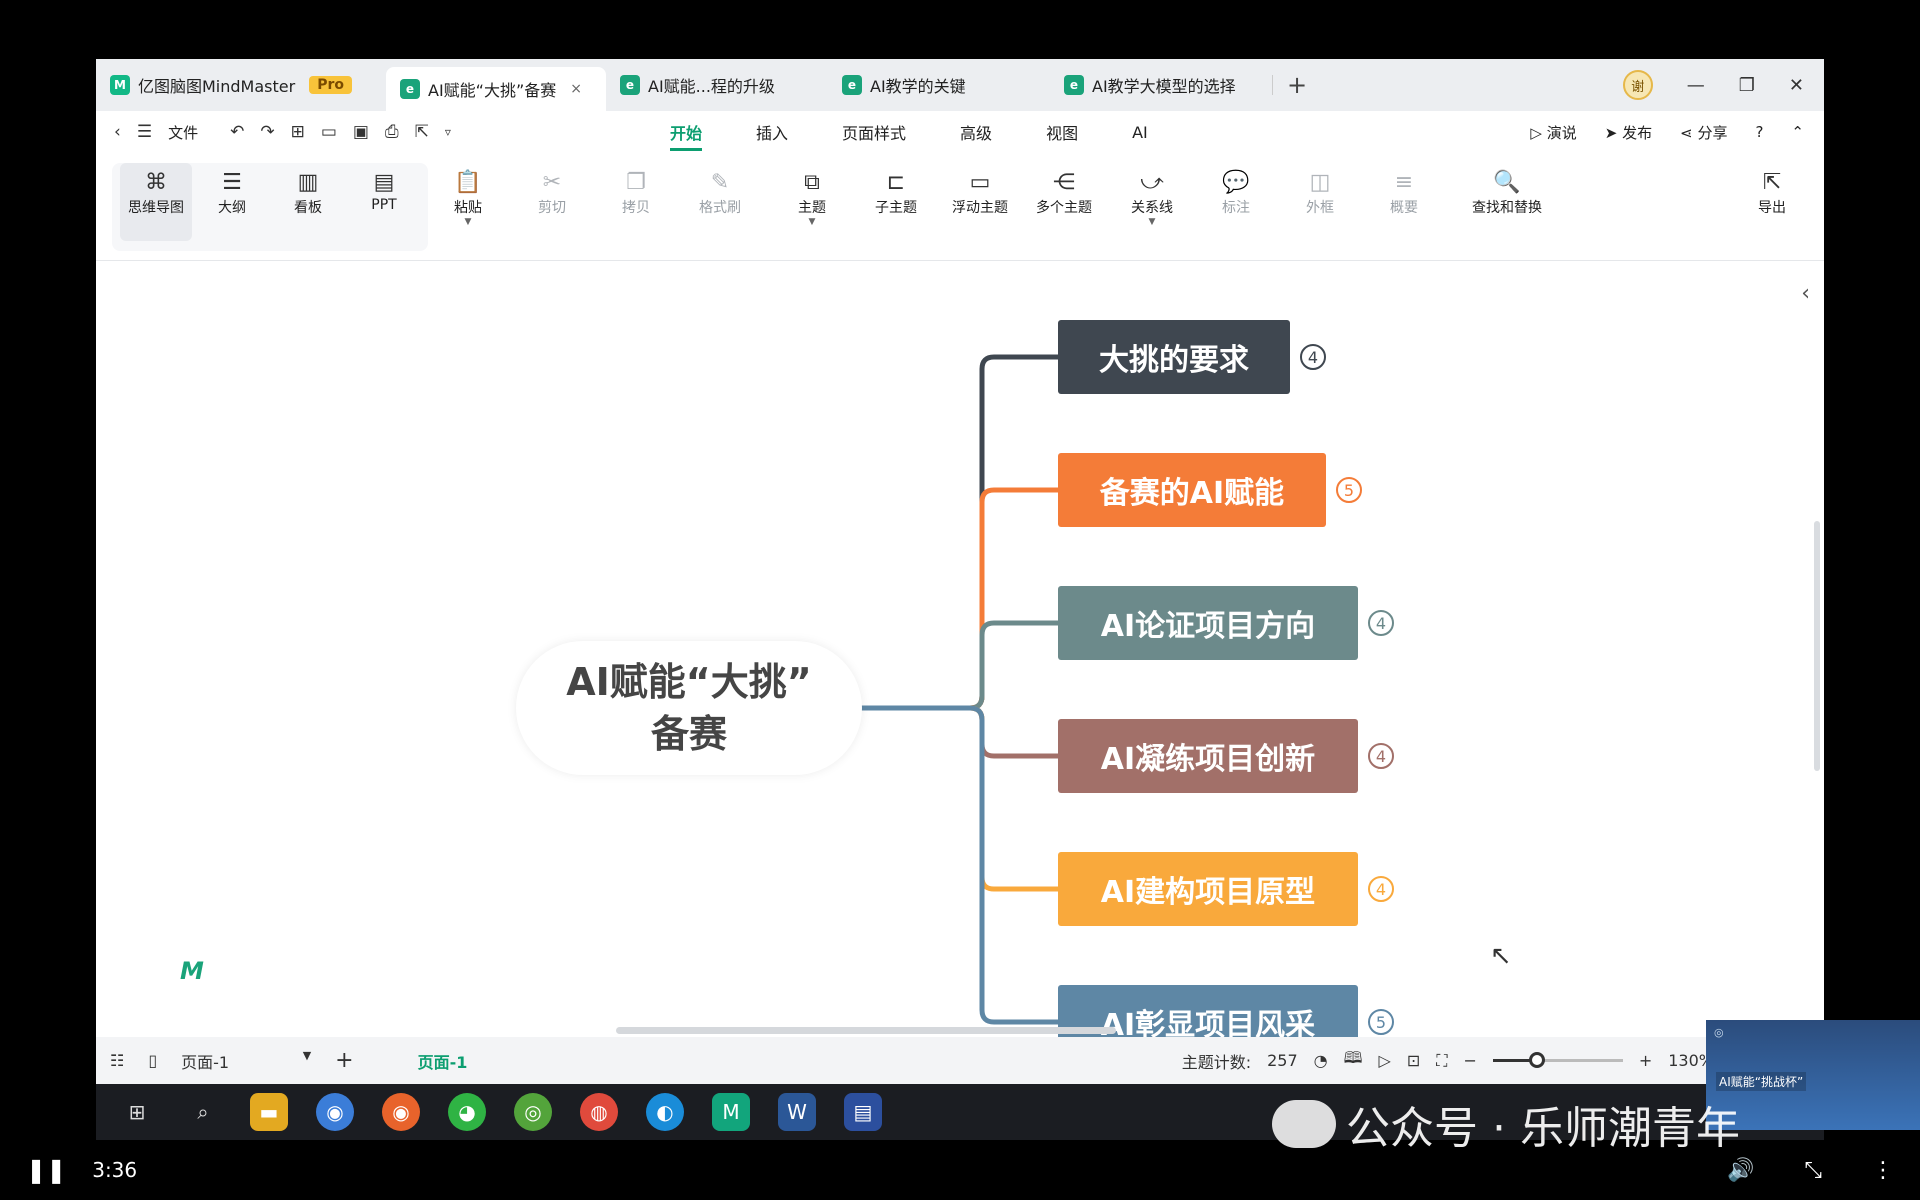  I want to click on format-painter-button: ✎ 格式刷, so click(720, 193).